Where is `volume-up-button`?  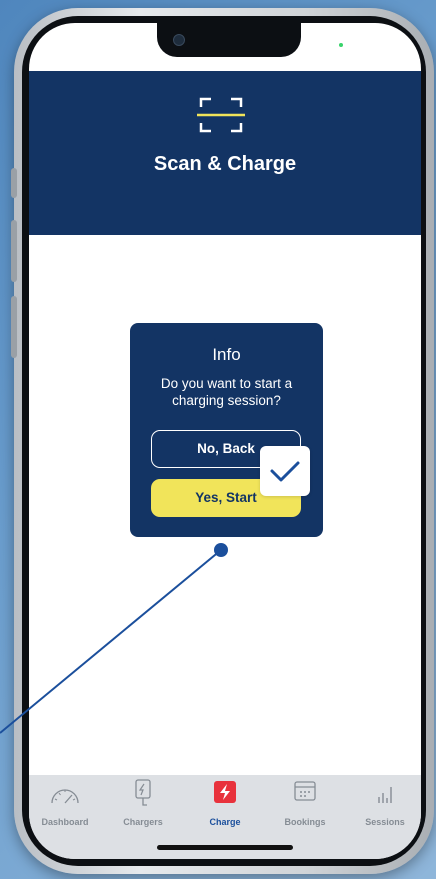
volume-up-button is located at coordinates (14, 251).